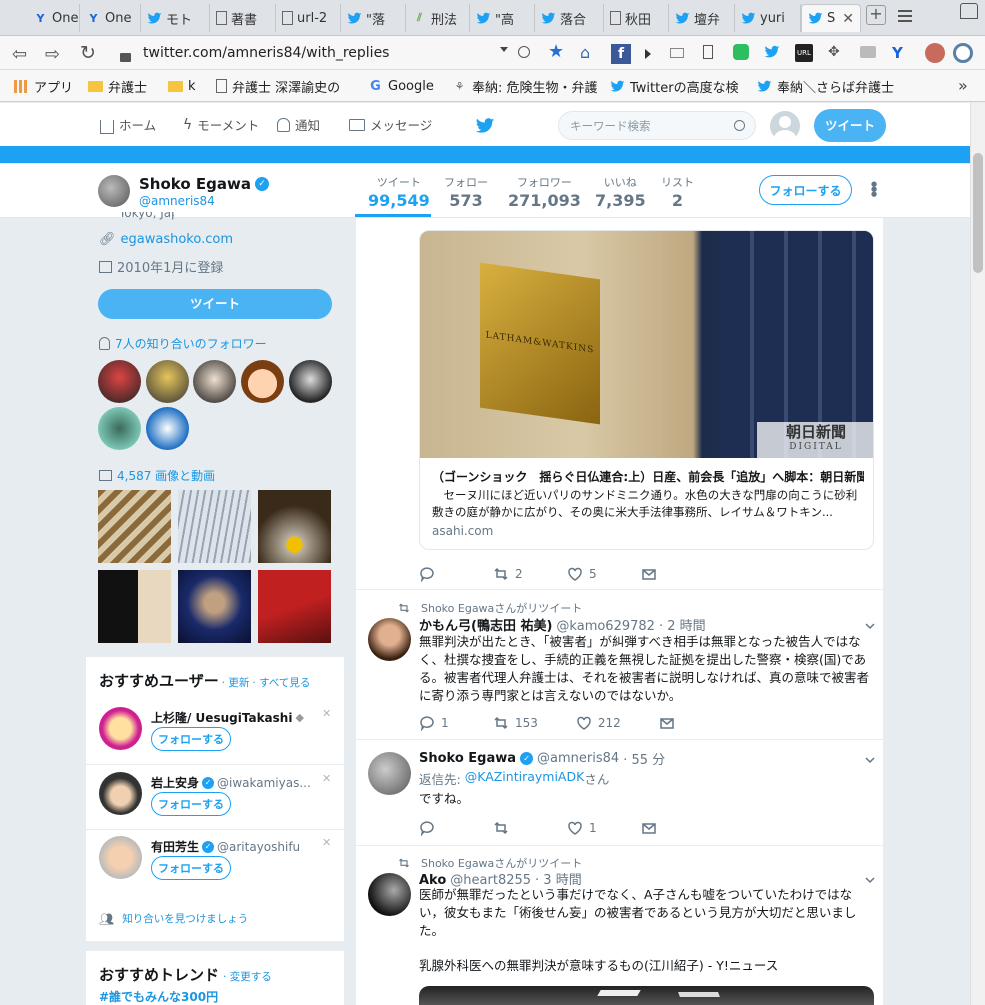  I want to click on find-friends-link: 👥︎ 知り合いを見つけましょう, so click(173, 918).